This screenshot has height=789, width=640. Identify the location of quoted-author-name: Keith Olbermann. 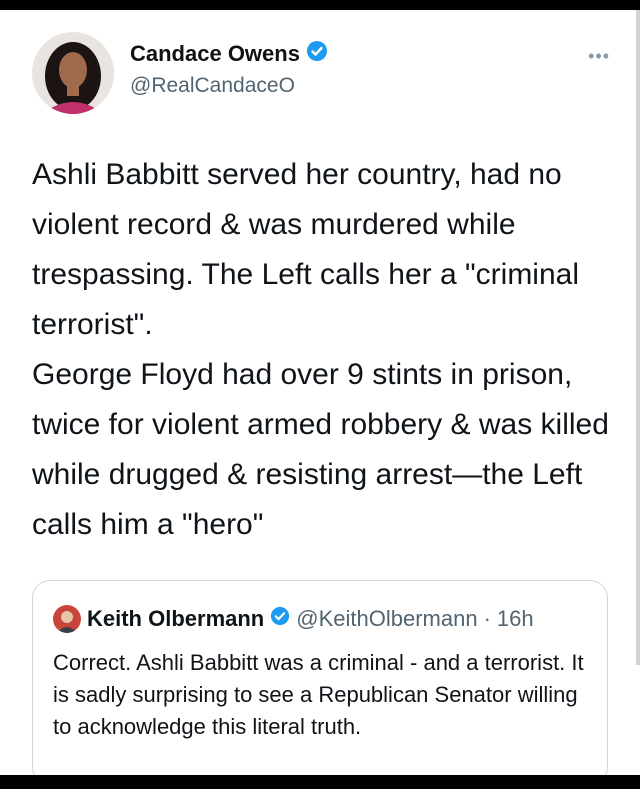
(175, 619).